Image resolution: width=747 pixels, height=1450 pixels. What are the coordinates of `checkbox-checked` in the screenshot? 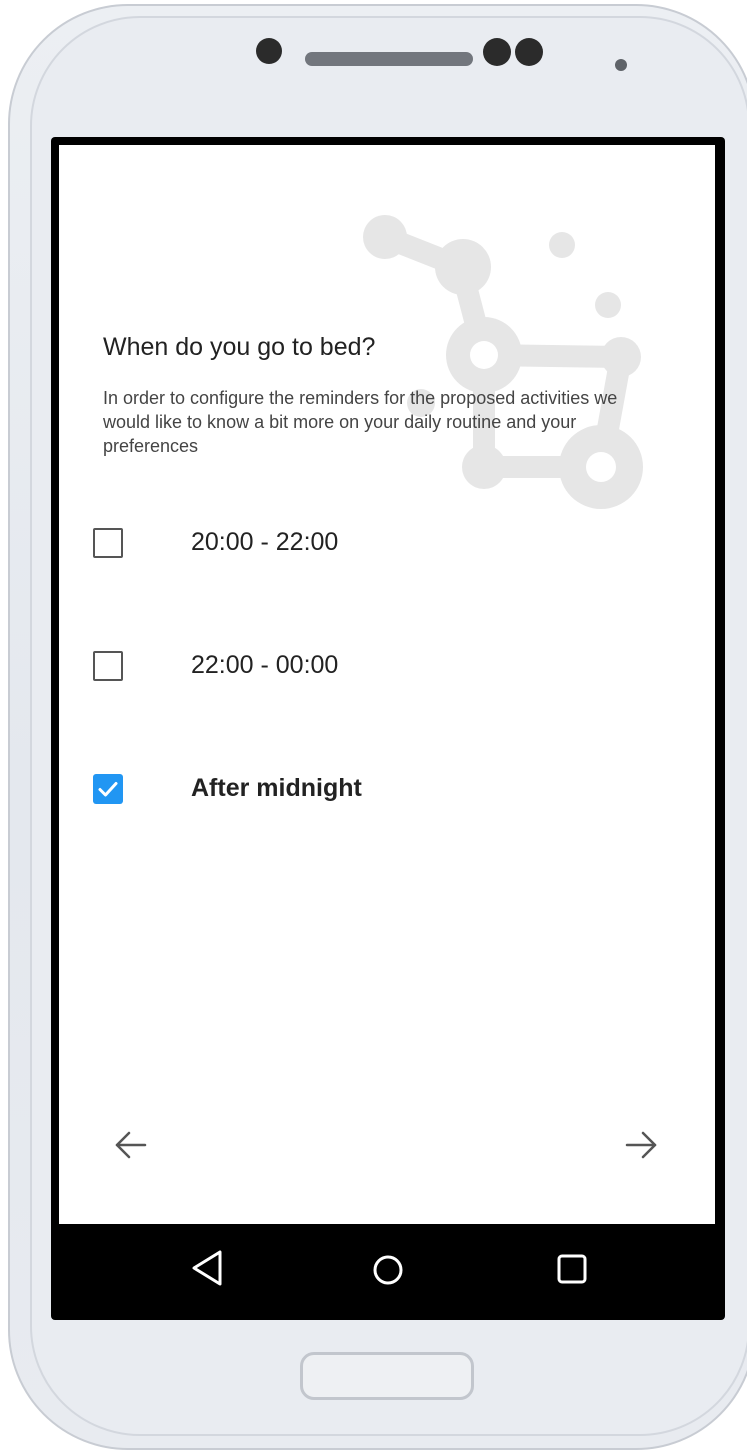 It's located at (108, 789).